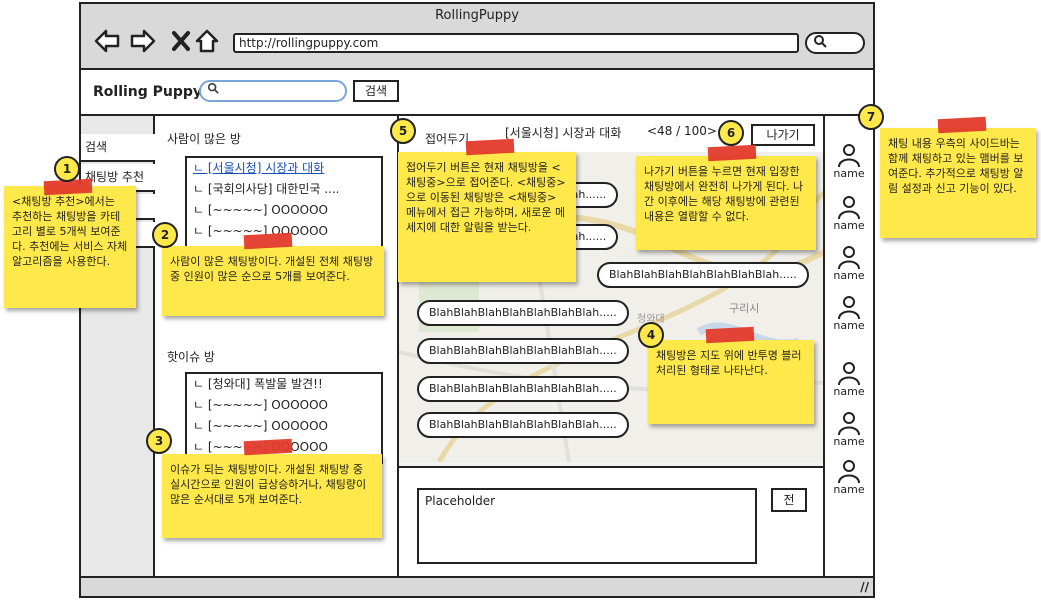 This screenshot has width=1041, height=600. Describe the element at coordinates (165, 235) in the screenshot. I see `note-badge: 2` at that location.